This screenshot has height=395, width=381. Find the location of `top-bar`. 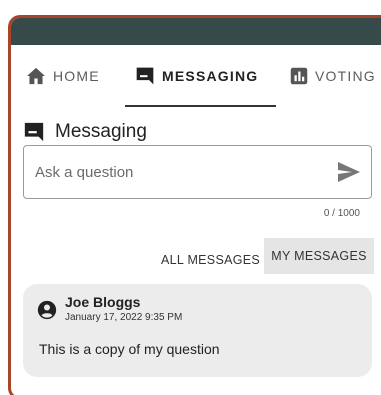

top-bar is located at coordinates (196, 31).